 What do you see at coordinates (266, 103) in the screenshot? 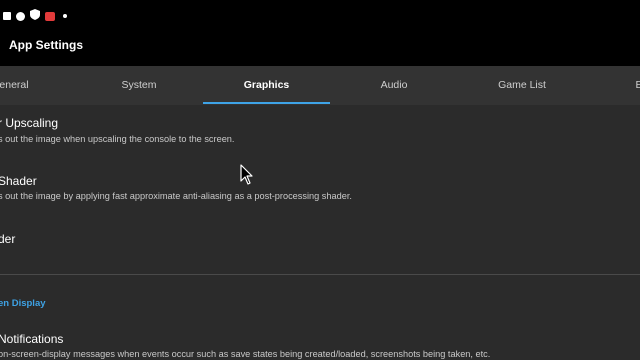
I see `active-tab-indicator` at bounding box center [266, 103].